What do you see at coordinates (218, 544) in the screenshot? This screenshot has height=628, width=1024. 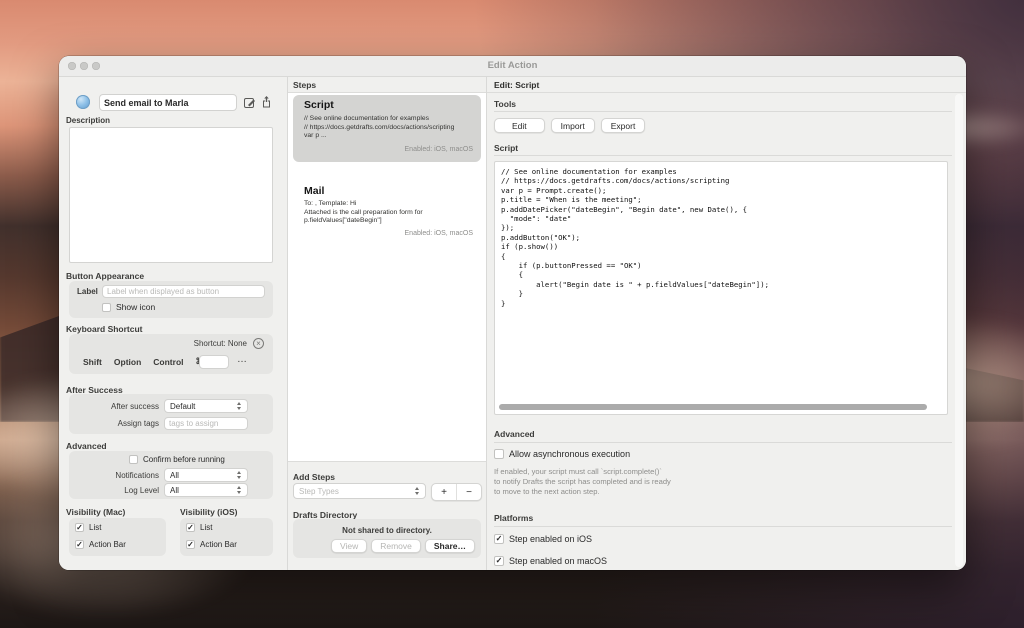 I see `ios-action-bar-label: Action Bar` at bounding box center [218, 544].